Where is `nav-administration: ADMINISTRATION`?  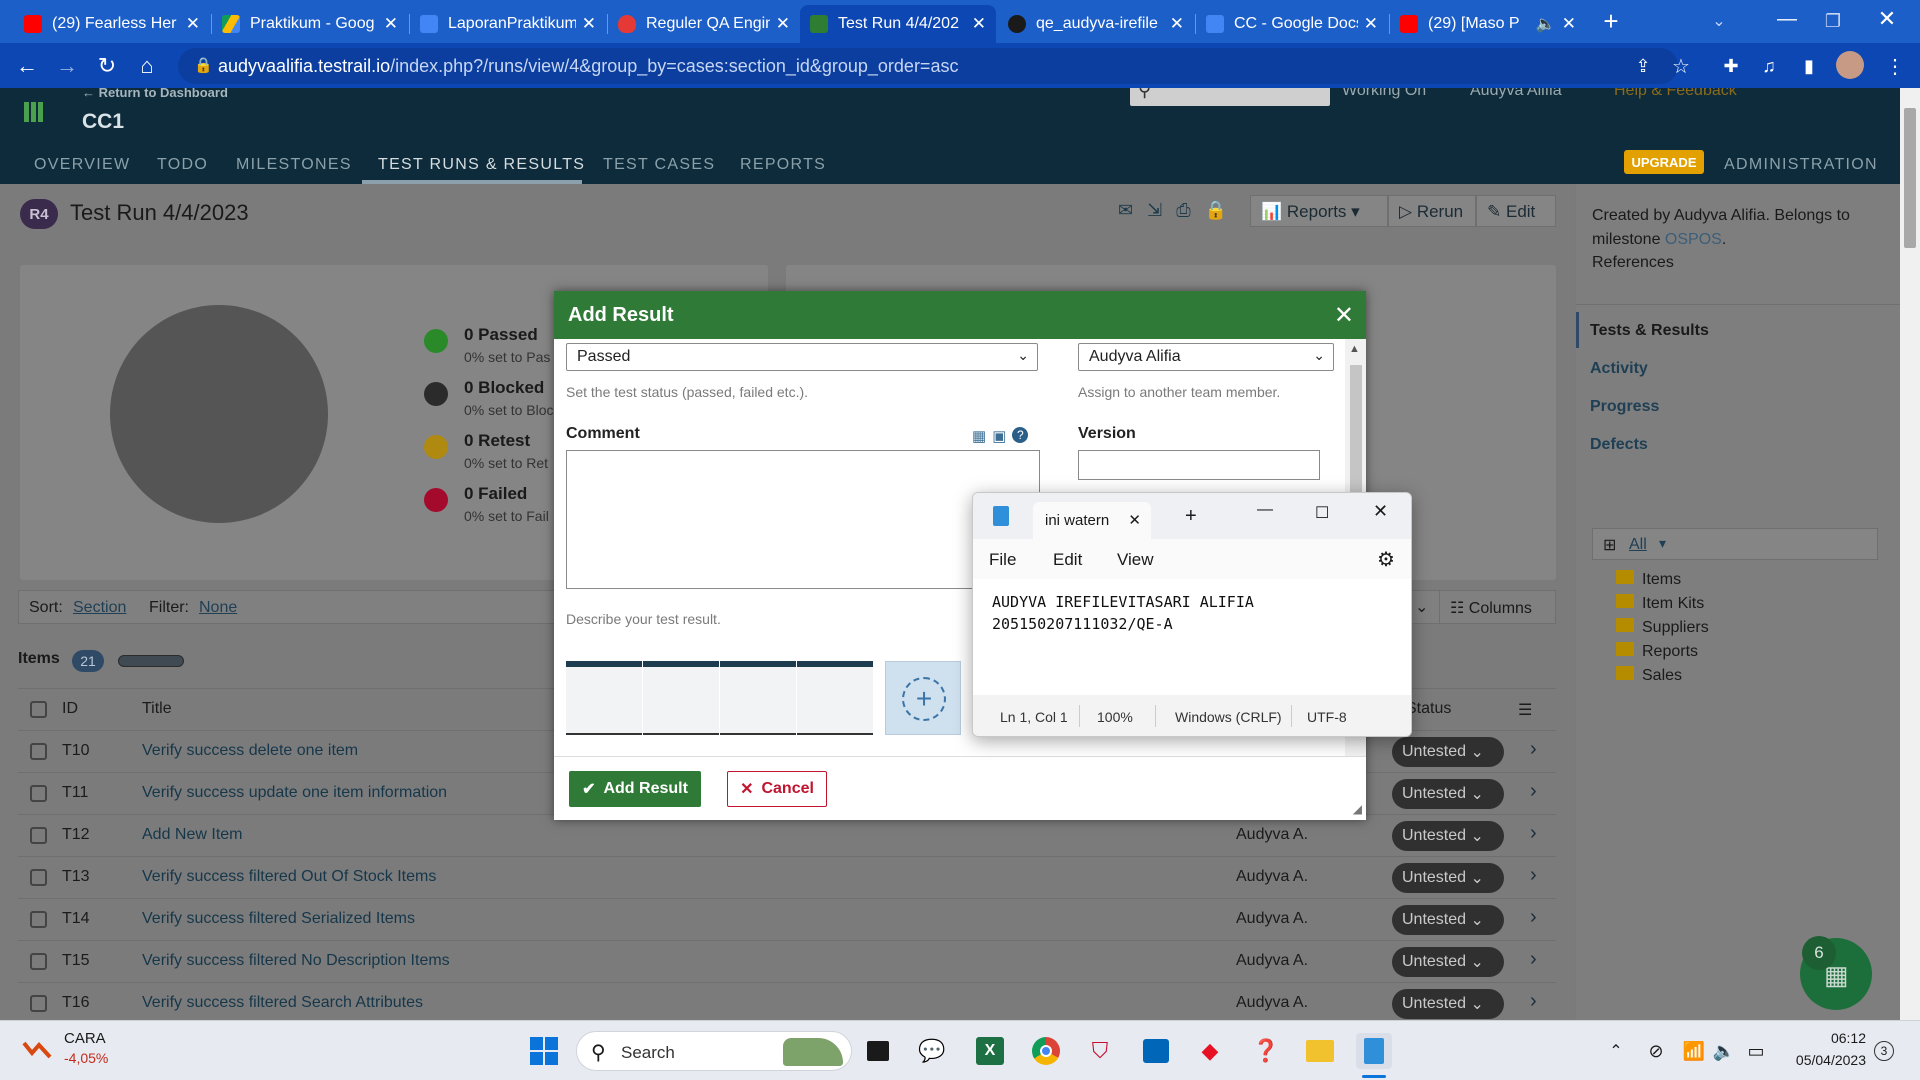
nav-administration: ADMINISTRATION is located at coordinates (1801, 165).